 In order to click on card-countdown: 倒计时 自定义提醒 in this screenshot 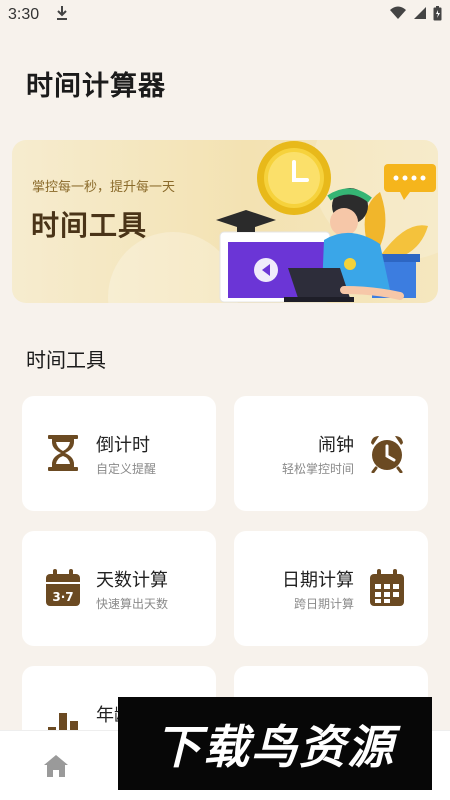, I will do `click(119, 453)`.